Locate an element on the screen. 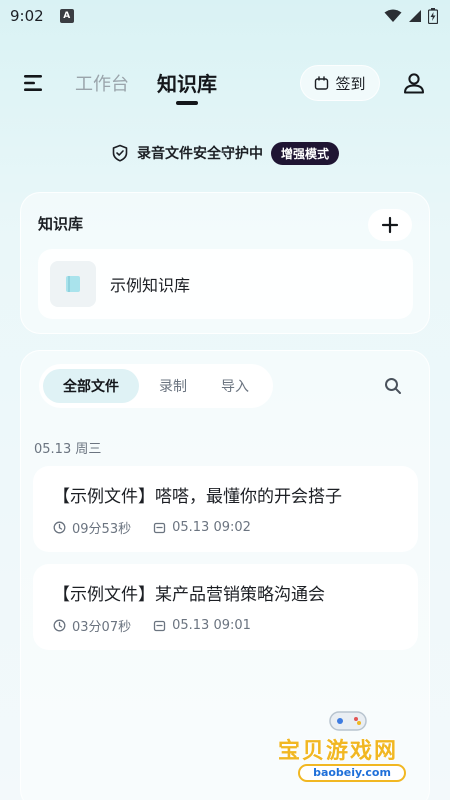 This screenshot has height=800, width=450. file-filter-tabs: 全部文件 录制 导入 is located at coordinates (156, 386).